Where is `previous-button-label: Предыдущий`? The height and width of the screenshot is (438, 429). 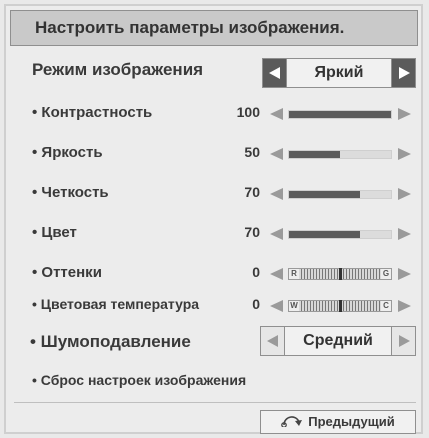
previous-button-label: Предыдущий is located at coordinates (351, 421).